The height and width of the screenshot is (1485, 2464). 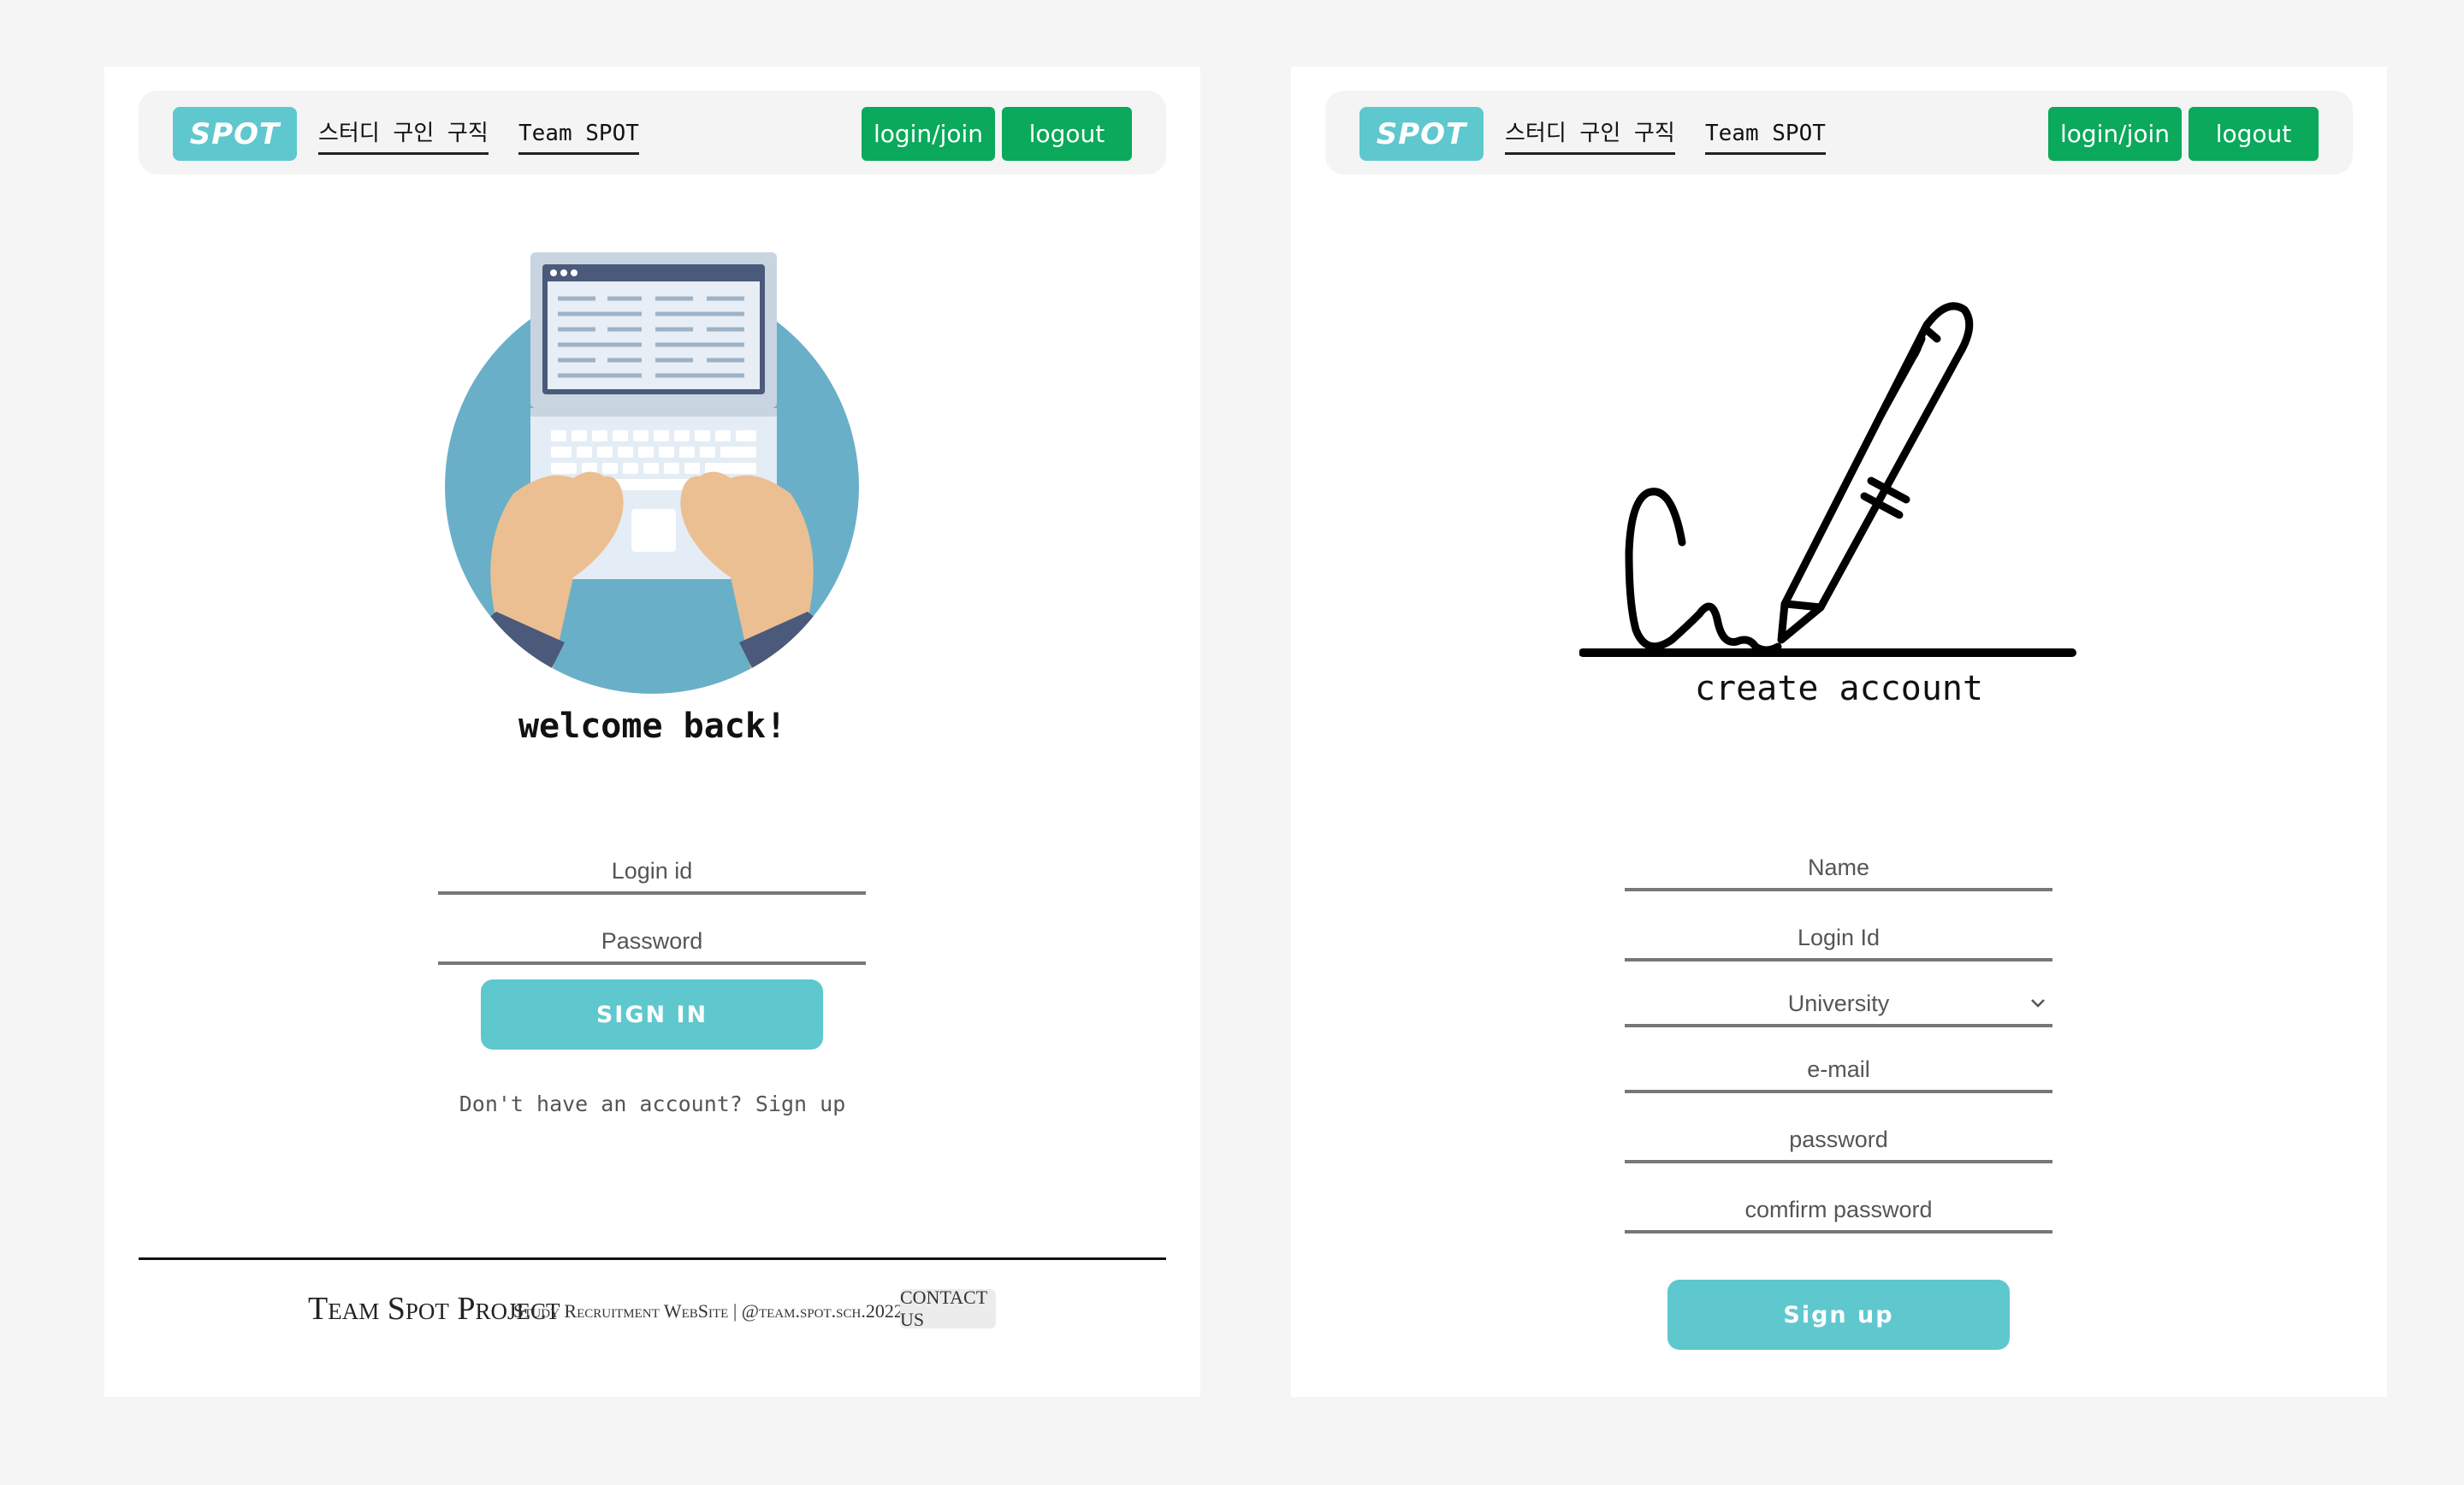 What do you see at coordinates (652, 473) in the screenshot?
I see `laptop-typing-illustration` at bounding box center [652, 473].